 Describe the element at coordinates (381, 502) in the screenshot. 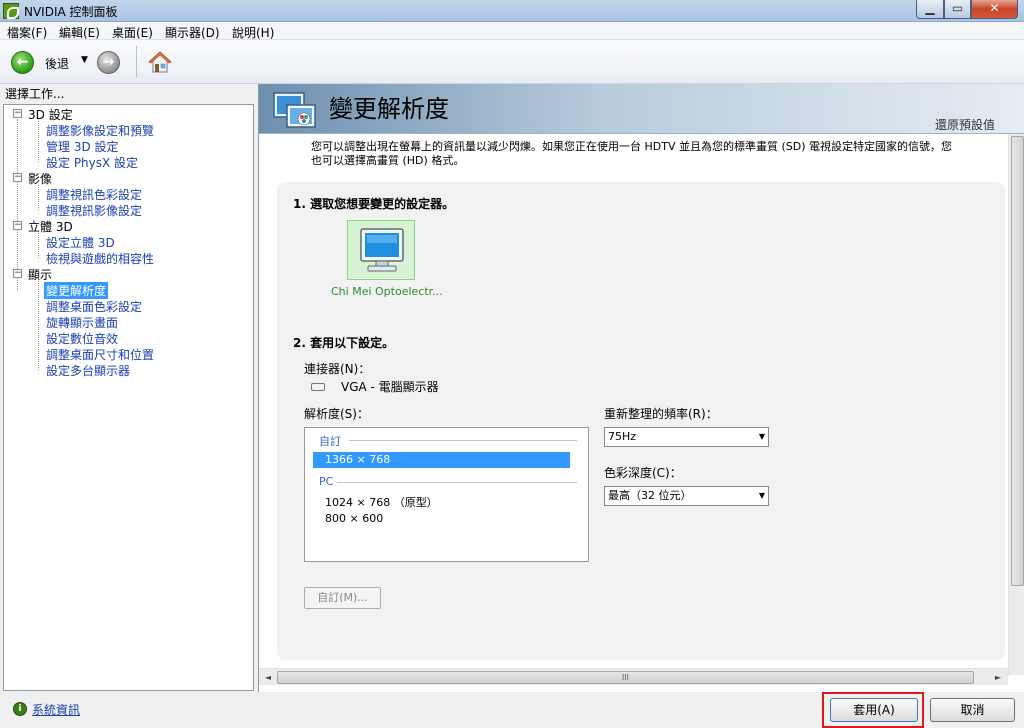

I see `resolution-option: 1024 × 768 （原型）` at that location.